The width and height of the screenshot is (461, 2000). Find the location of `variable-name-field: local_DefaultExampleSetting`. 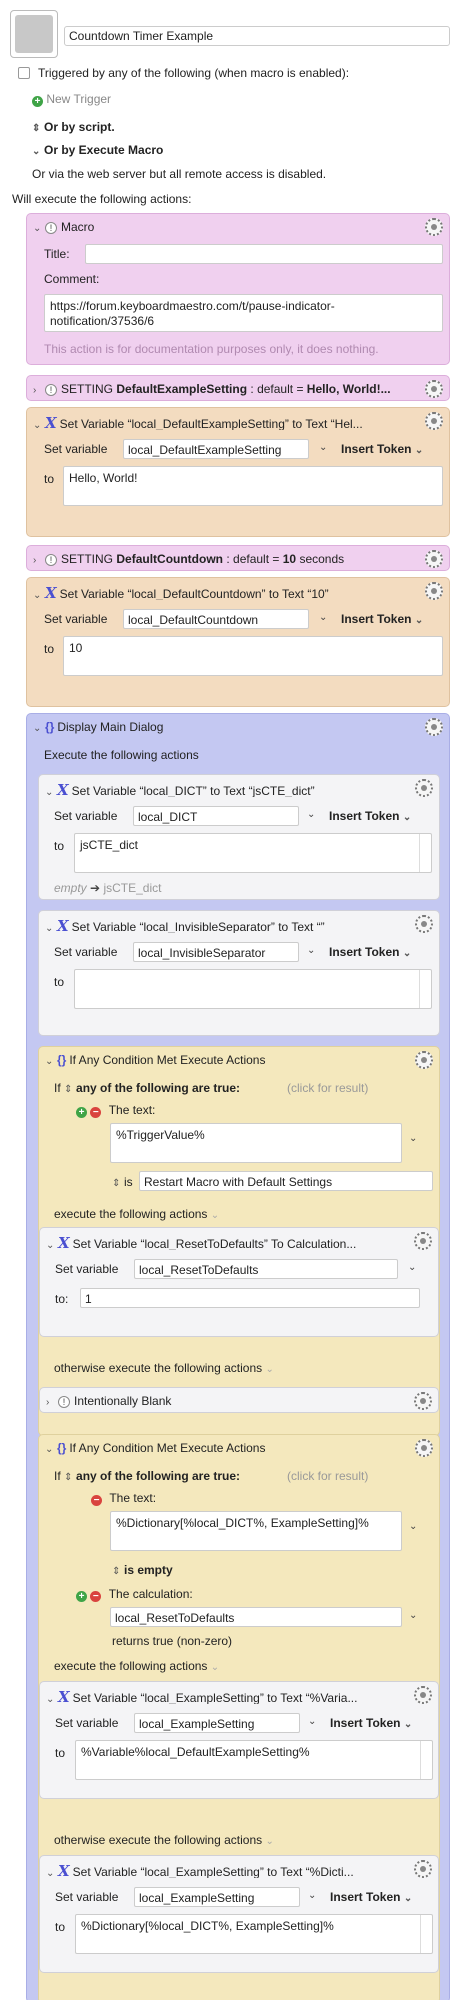

variable-name-field: local_DefaultExampleSetting is located at coordinates (216, 449).